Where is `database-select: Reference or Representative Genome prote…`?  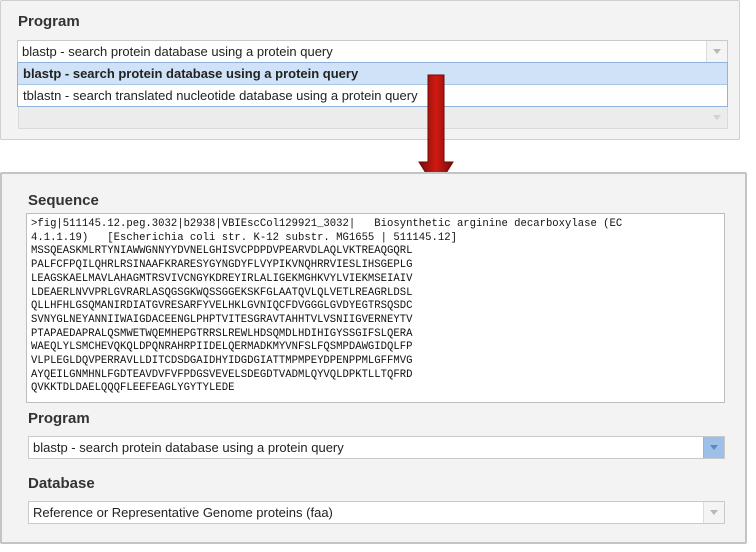
database-select: Reference or Representative Genome prote… is located at coordinates (376, 512).